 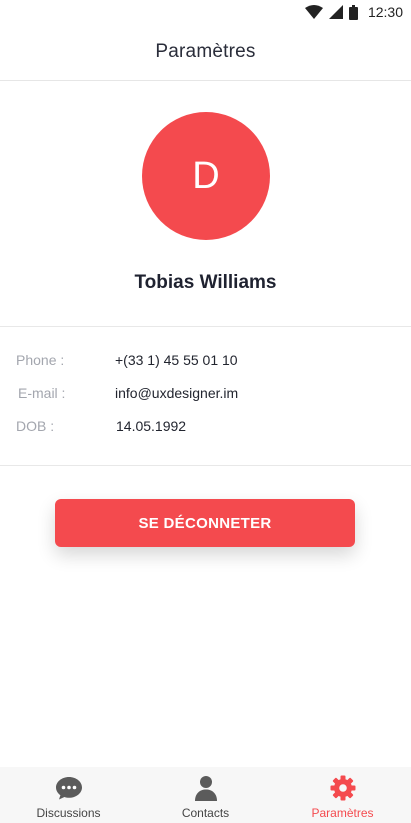 I want to click on battery-icon, so click(x=353, y=12).